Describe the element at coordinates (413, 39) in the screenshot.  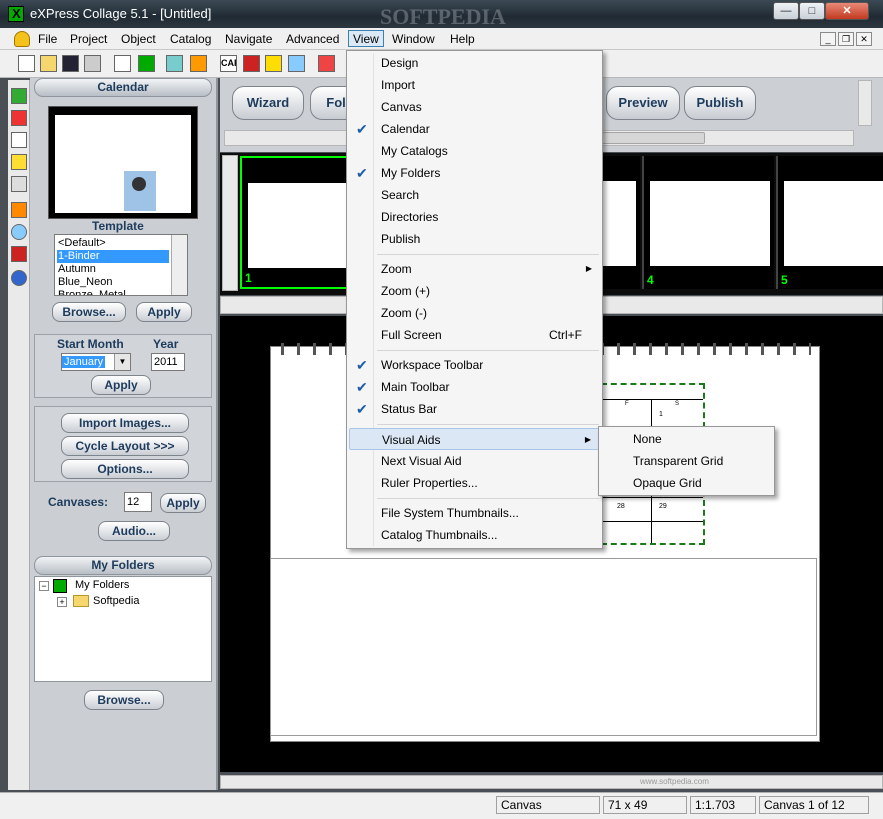
I see `menu-window: Window` at that location.